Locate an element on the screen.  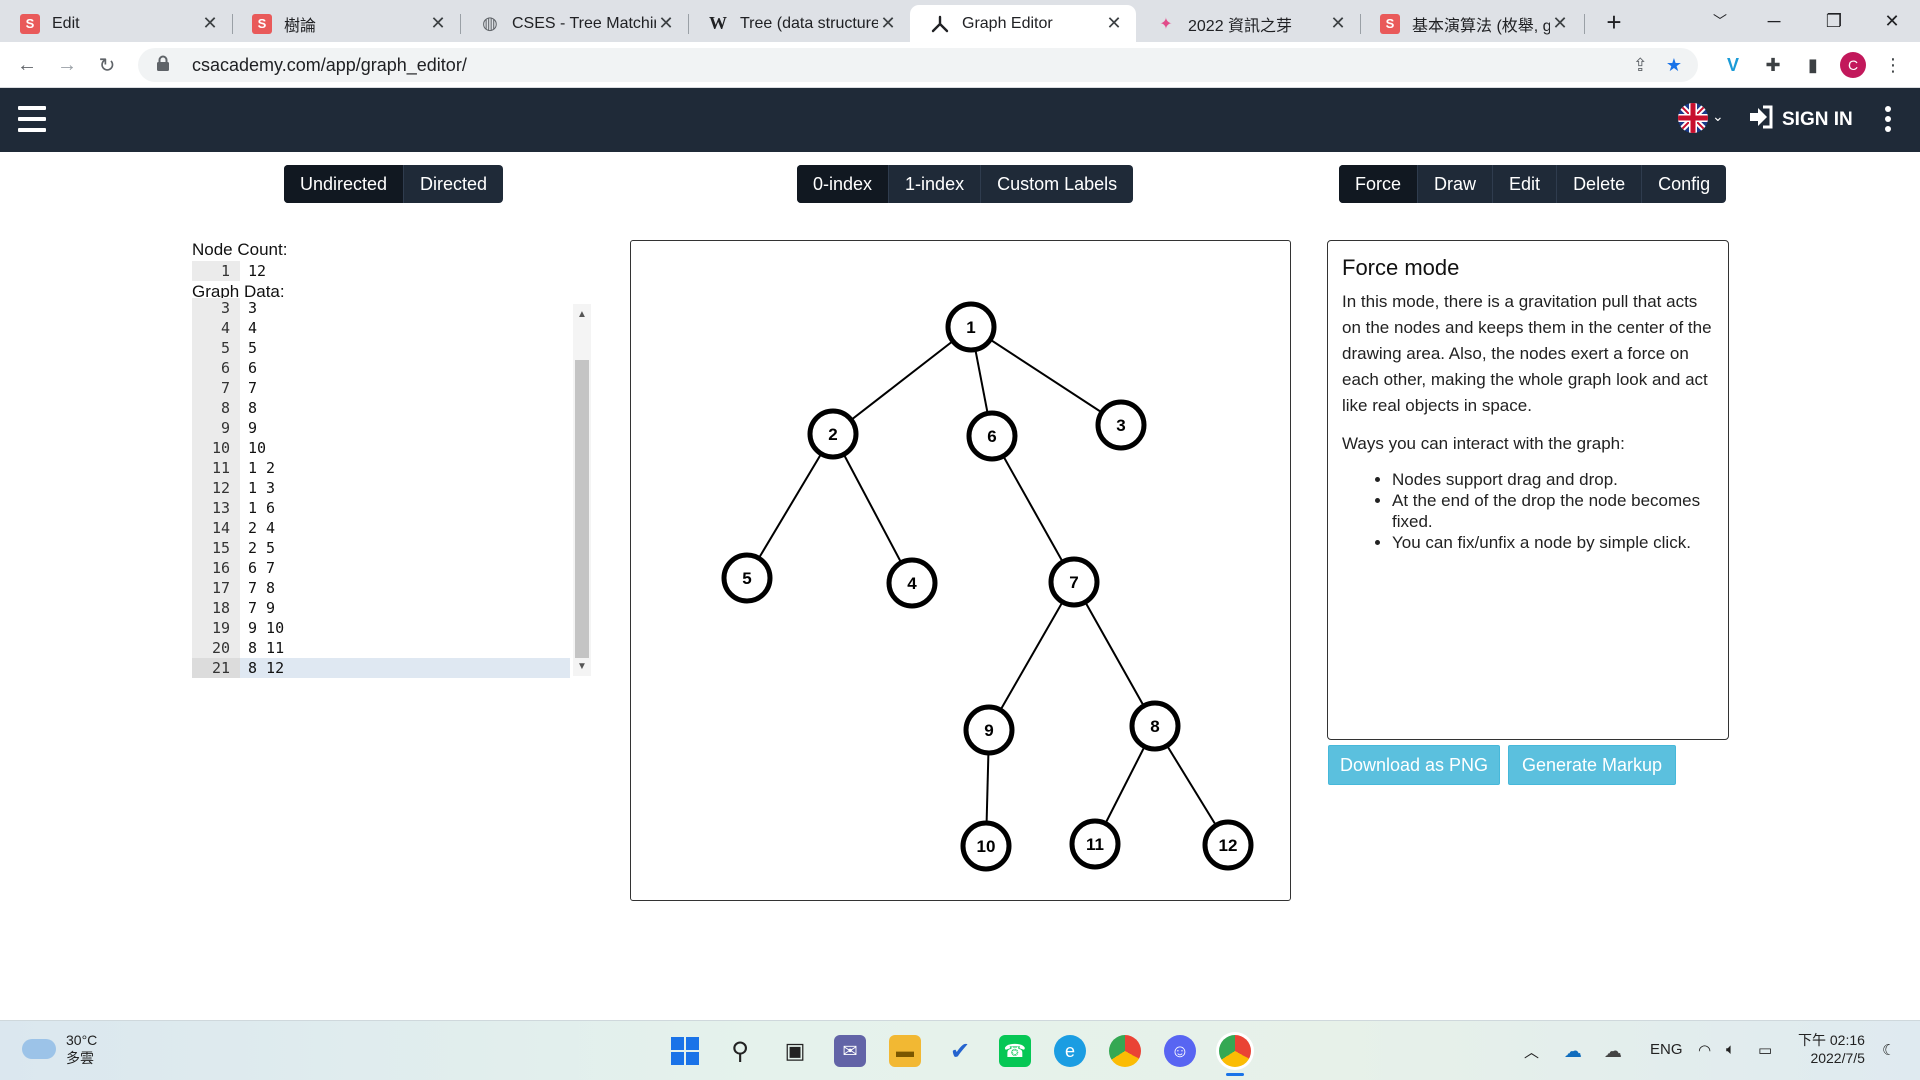
scroll-up-icon: ▲ is located at coordinates (582, 314).